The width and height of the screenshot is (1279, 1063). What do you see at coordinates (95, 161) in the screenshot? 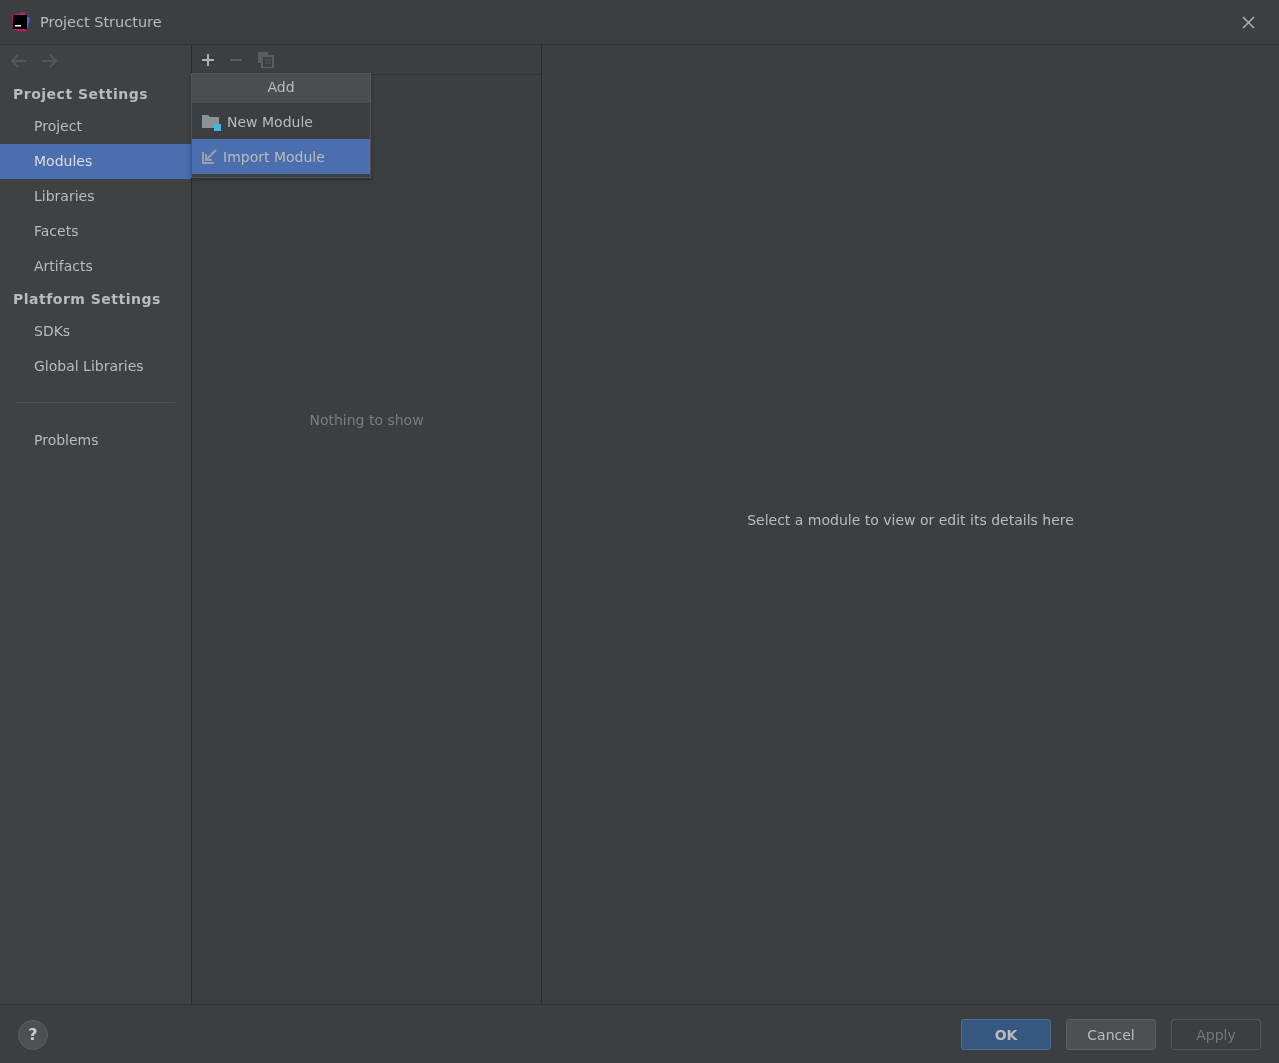
I see `sidebar-item: Modules` at bounding box center [95, 161].